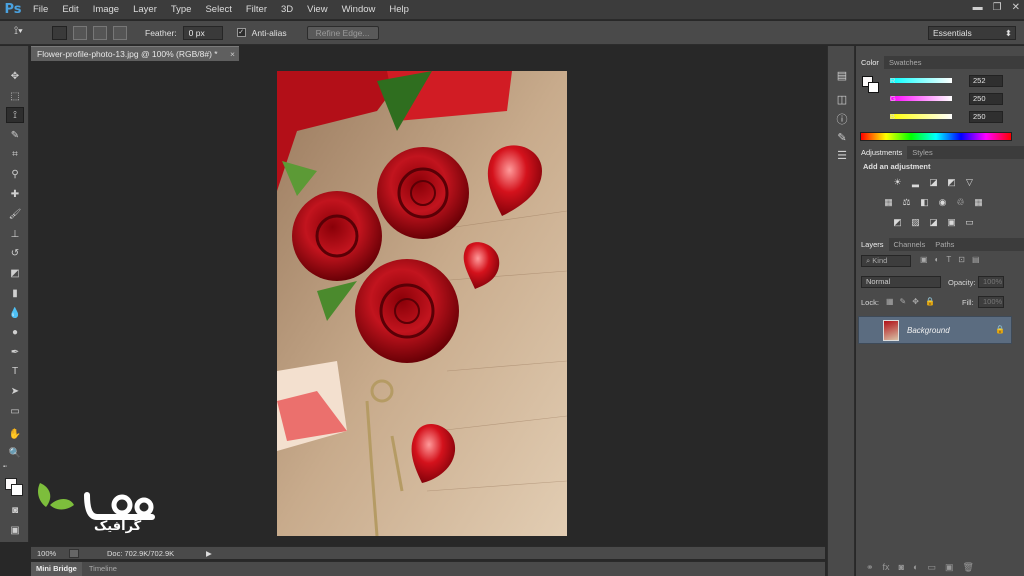  I want to click on feather-input: 0 px, so click(202, 32).